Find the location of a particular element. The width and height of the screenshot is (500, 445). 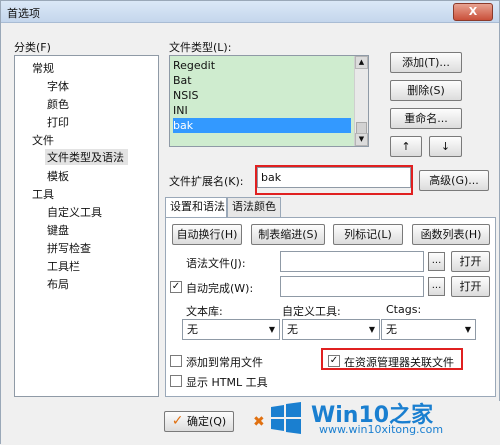

tree-item-keyboard: 键盘 is located at coordinates (58, 230).